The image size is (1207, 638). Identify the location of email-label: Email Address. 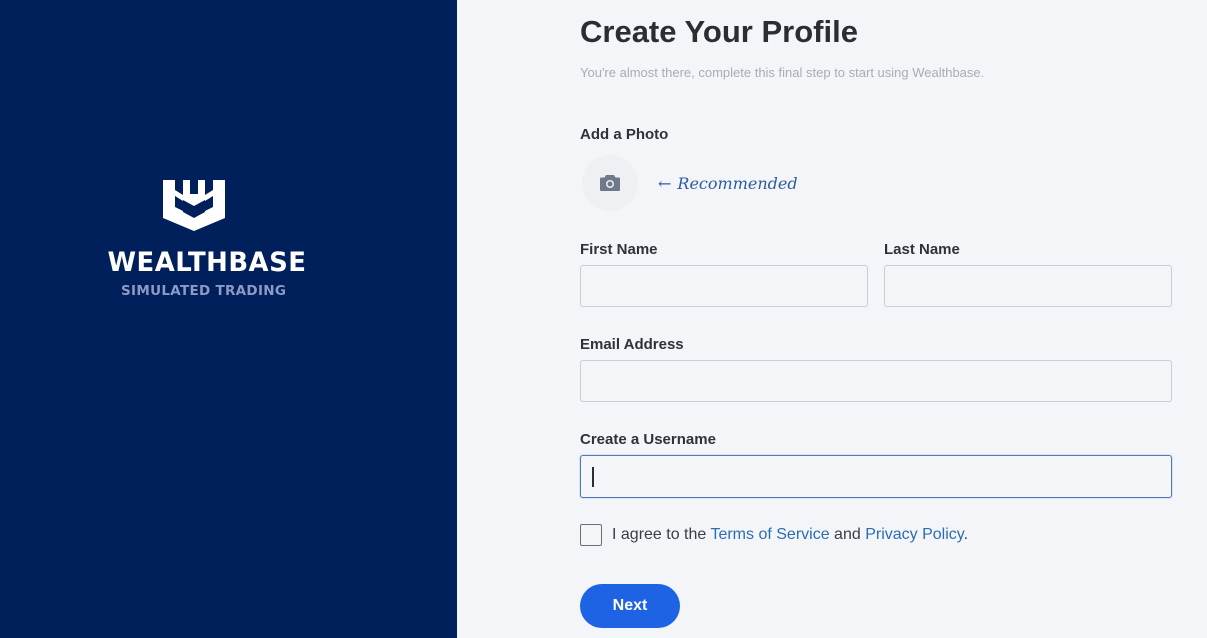
(632, 344).